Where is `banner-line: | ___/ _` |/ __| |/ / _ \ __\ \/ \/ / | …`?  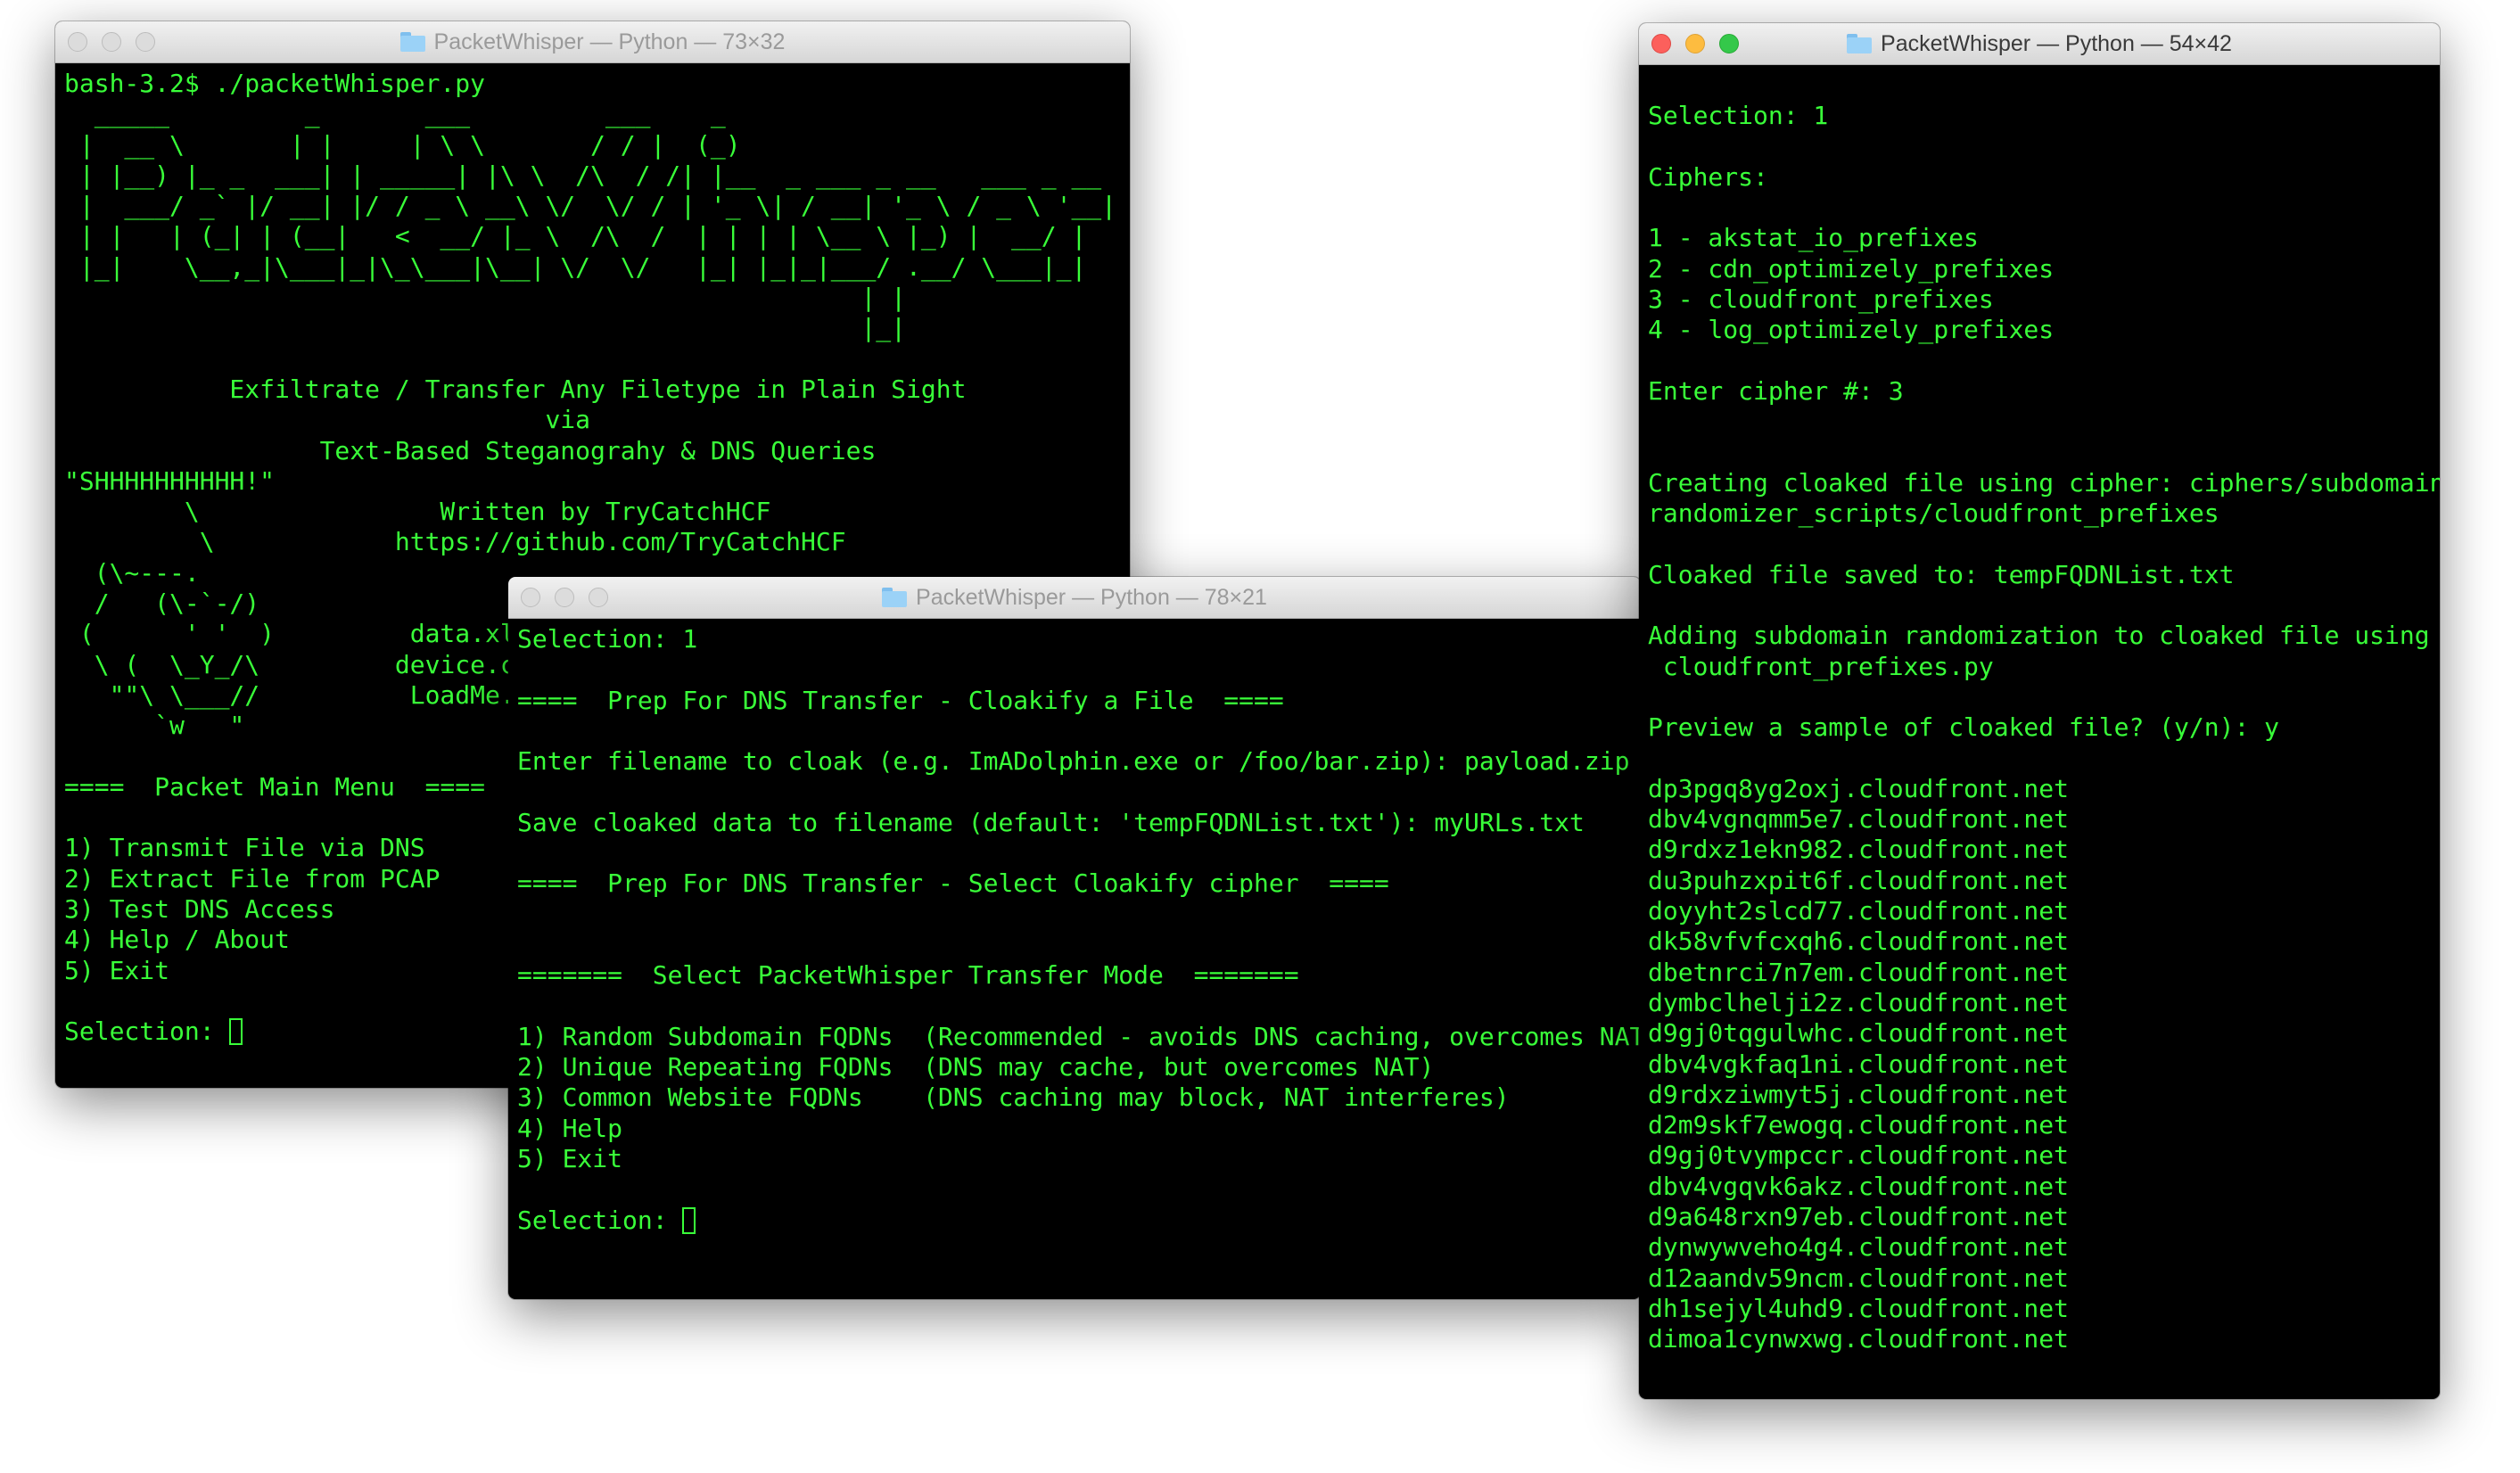
banner-line: | ___/ _` |/ __| |/ / _ \ __\ \/ \/ / | … is located at coordinates (590, 206).